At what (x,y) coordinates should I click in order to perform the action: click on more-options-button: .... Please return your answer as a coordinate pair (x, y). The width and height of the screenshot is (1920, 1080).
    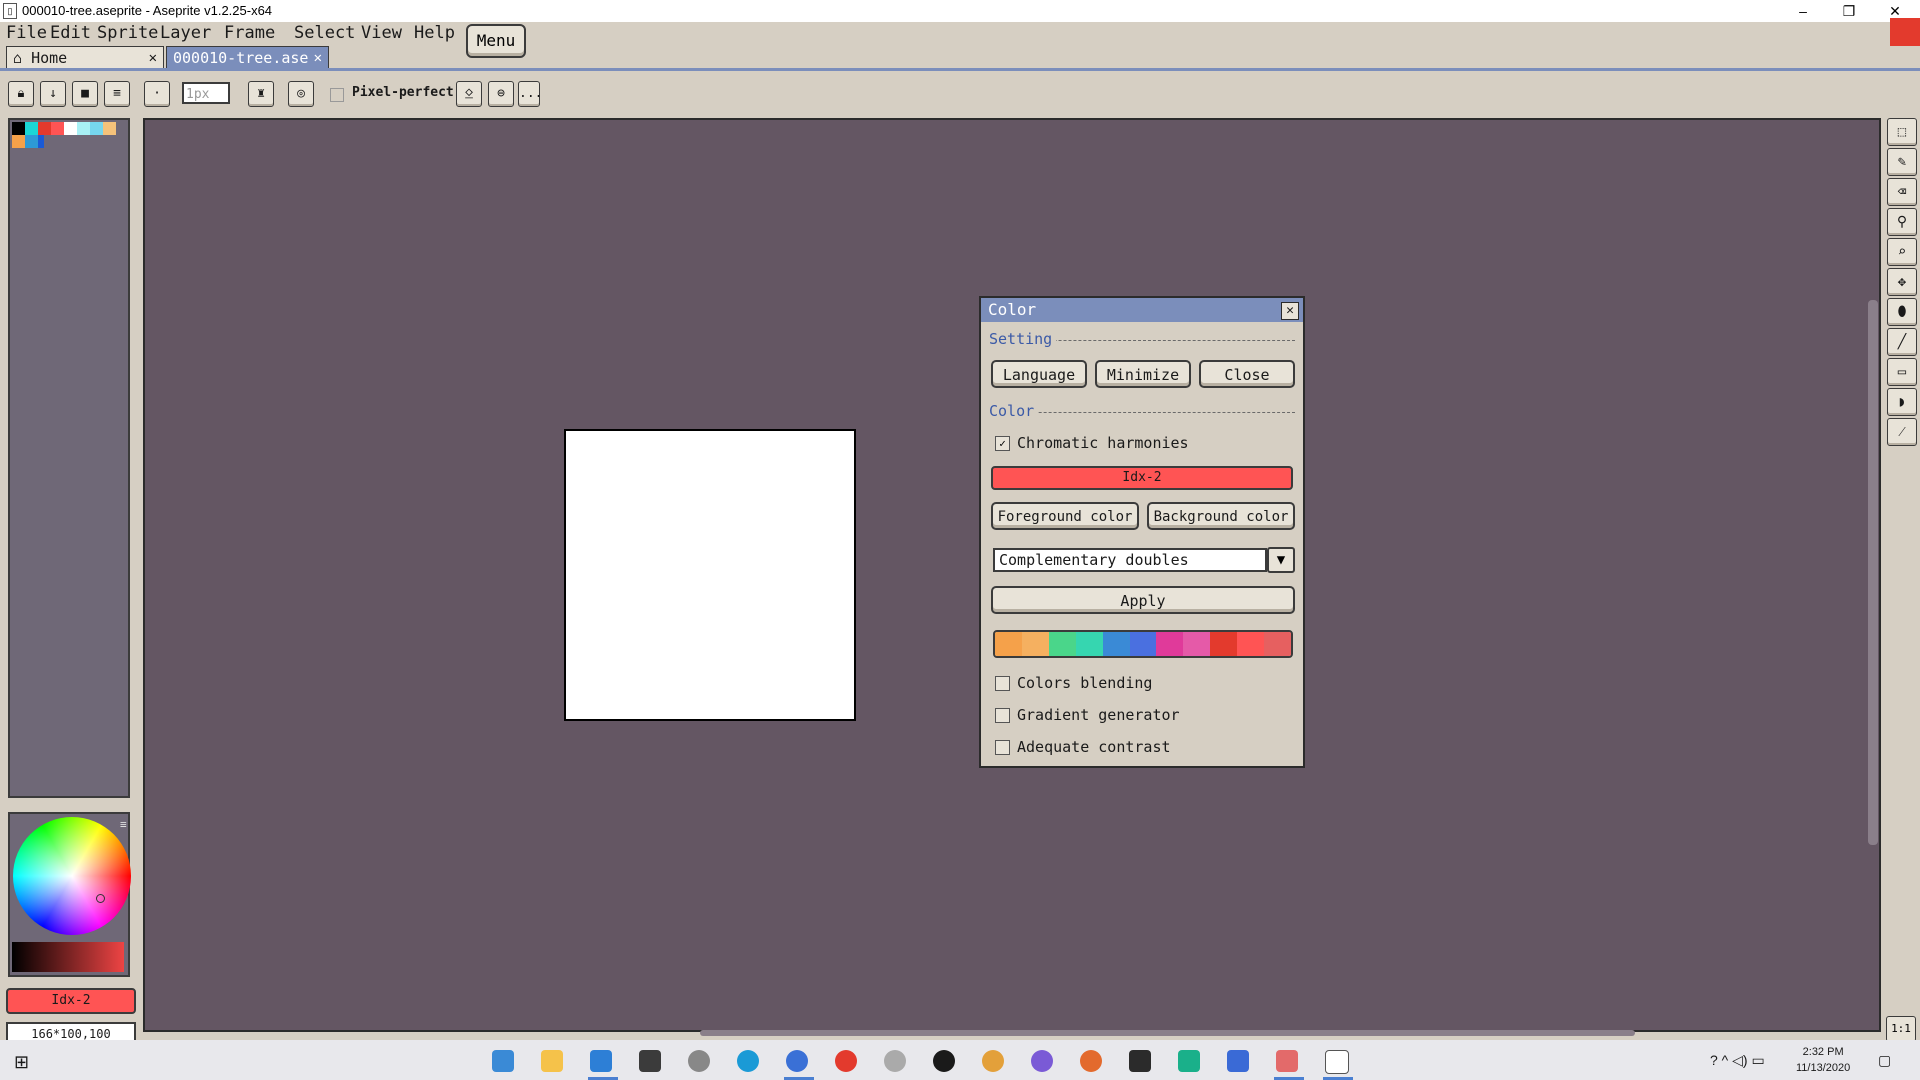
    Looking at the image, I should click on (530, 94).